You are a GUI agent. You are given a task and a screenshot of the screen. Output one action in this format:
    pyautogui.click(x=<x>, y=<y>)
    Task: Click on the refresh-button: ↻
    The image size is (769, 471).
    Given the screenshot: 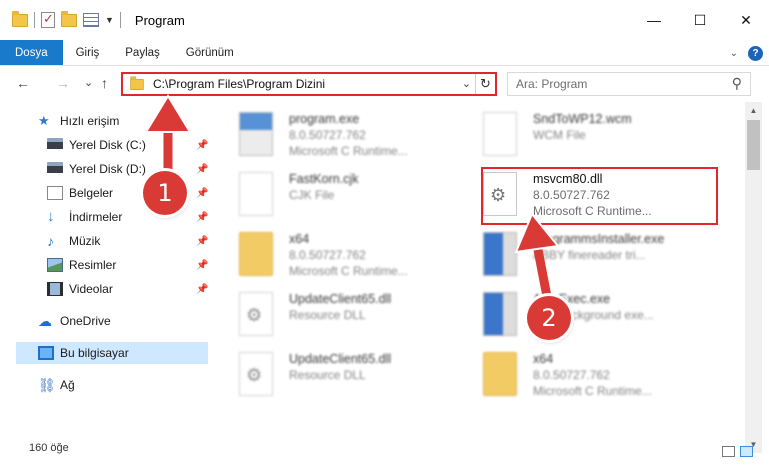 What is the action you would take?
    pyautogui.click(x=485, y=84)
    